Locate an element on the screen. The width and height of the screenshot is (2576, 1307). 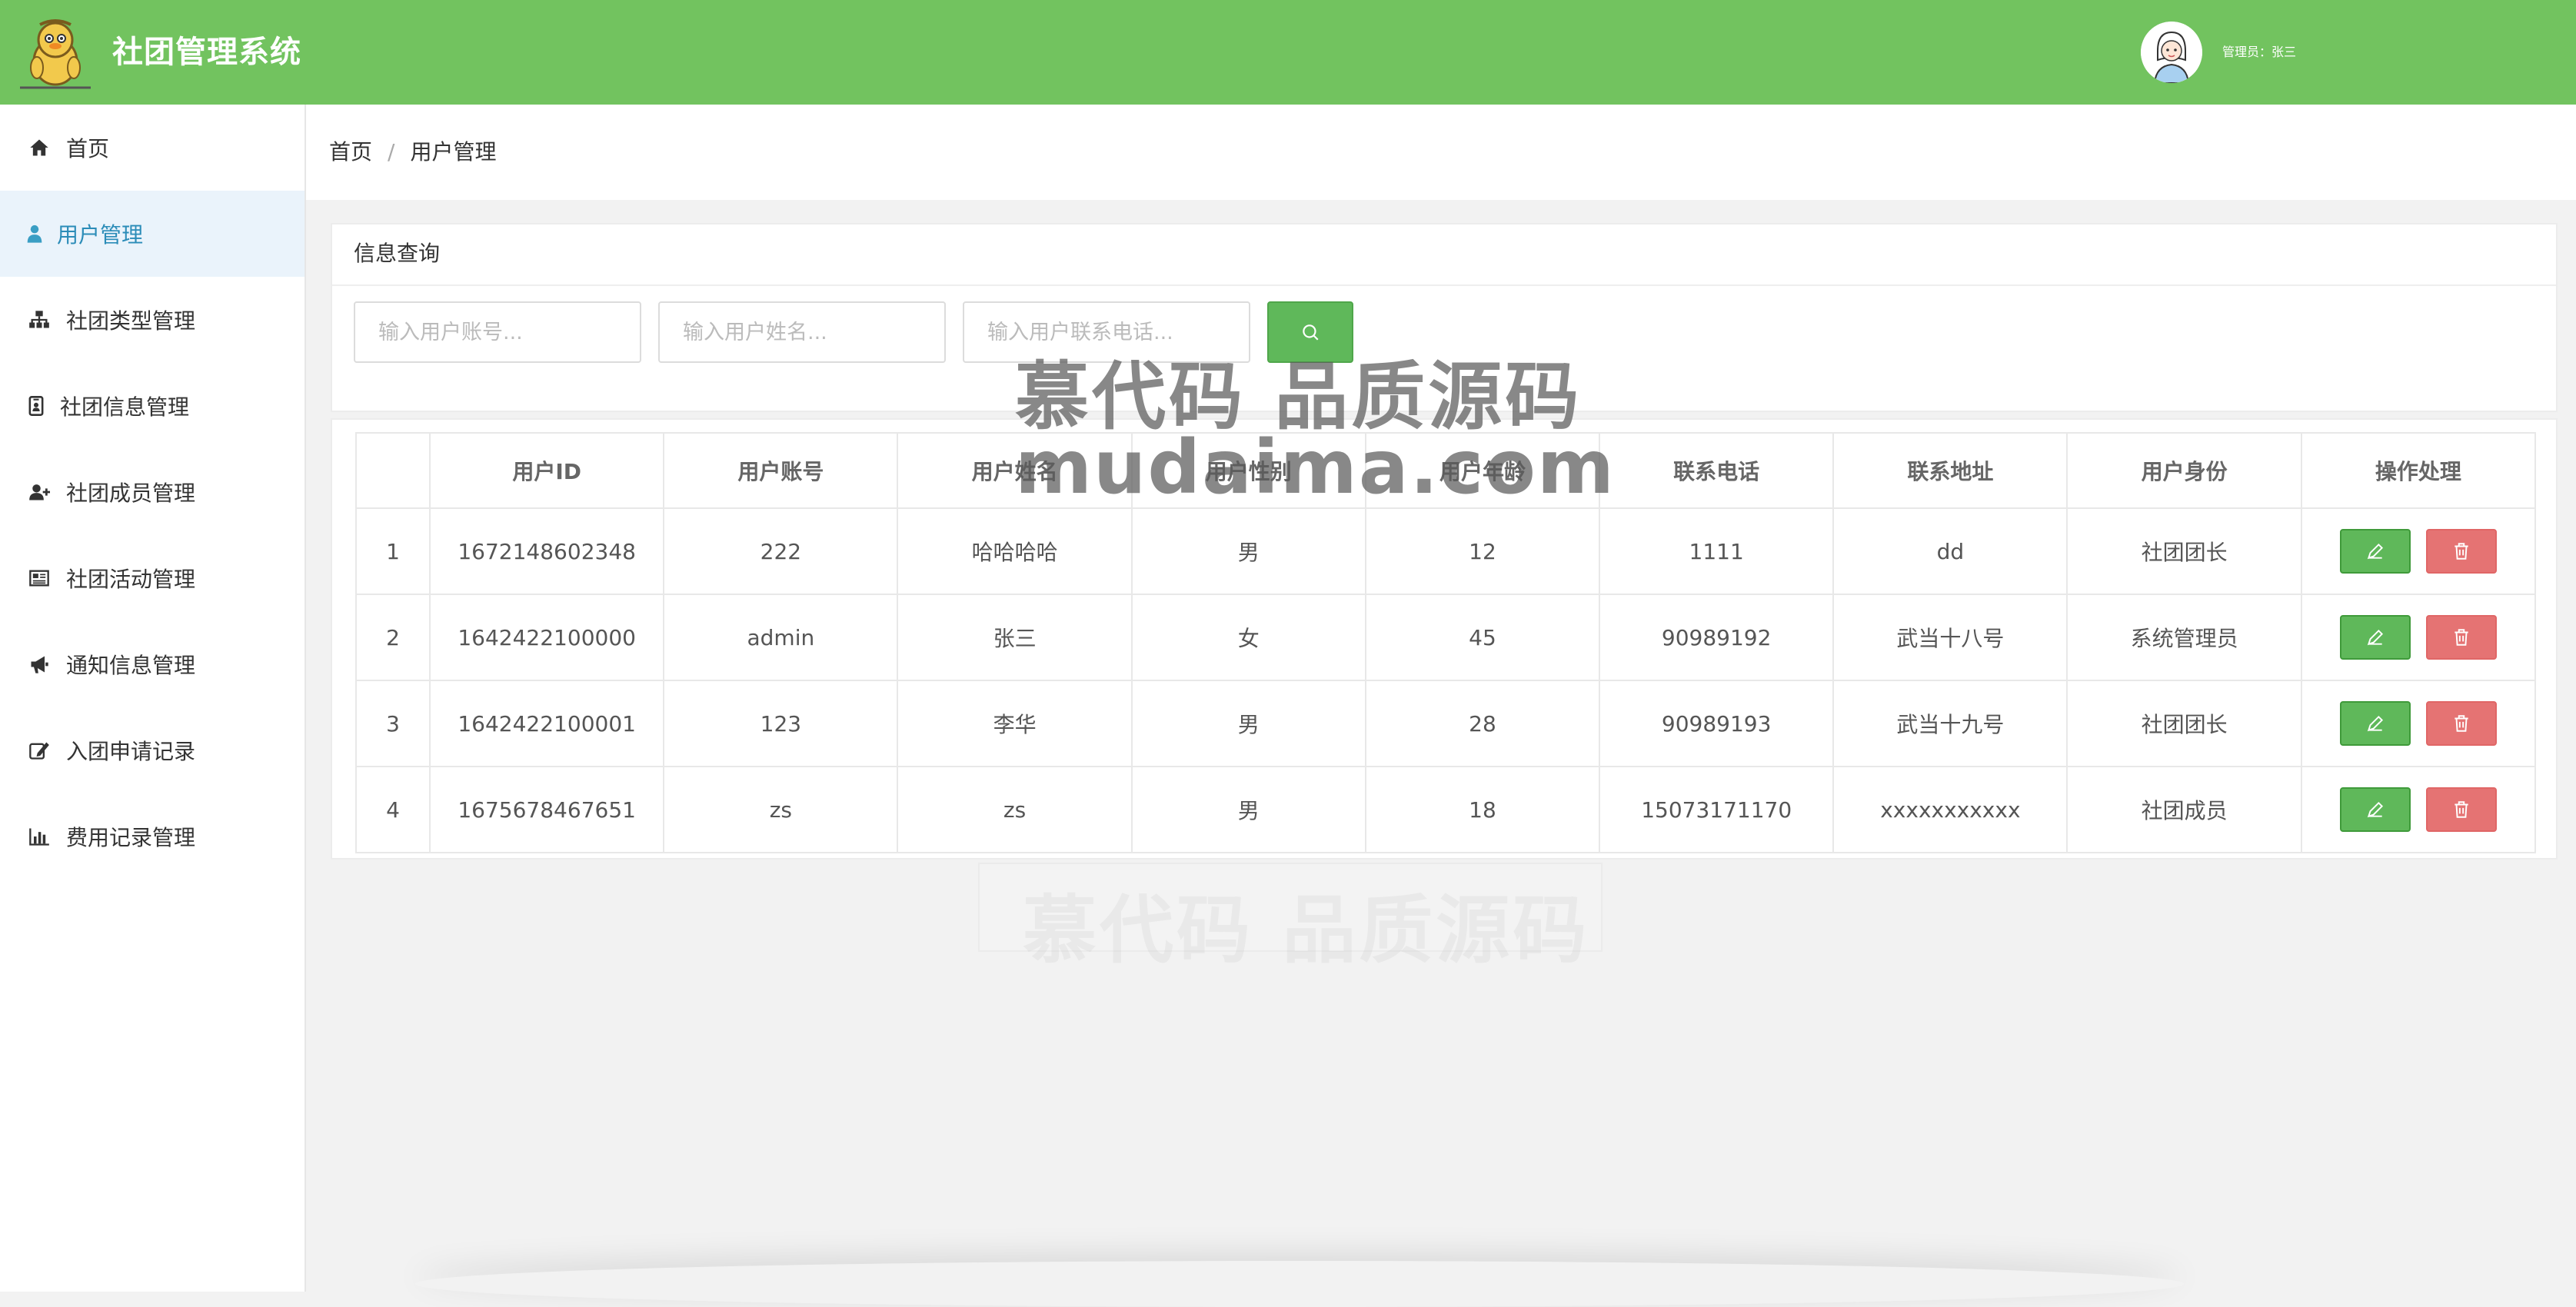
app-title: 社团管理系统 is located at coordinates (207, 52).